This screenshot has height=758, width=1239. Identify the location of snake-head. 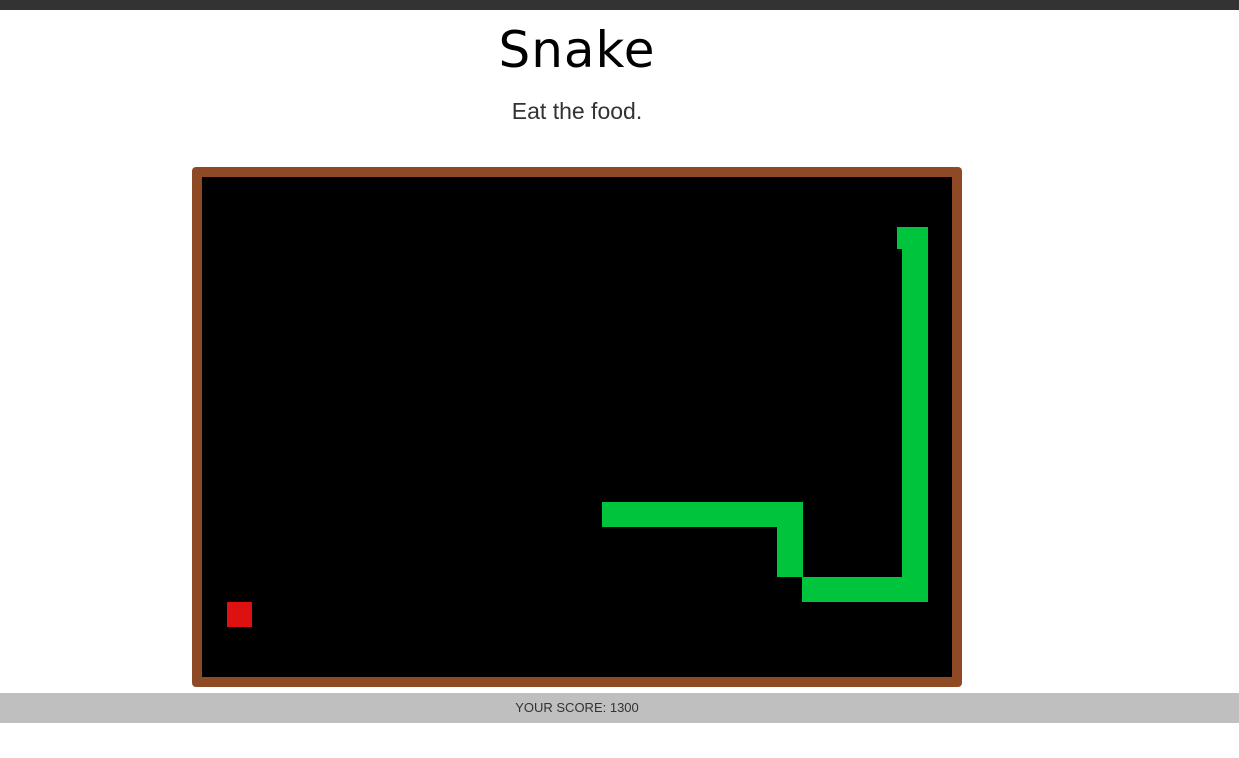
(915, 239).